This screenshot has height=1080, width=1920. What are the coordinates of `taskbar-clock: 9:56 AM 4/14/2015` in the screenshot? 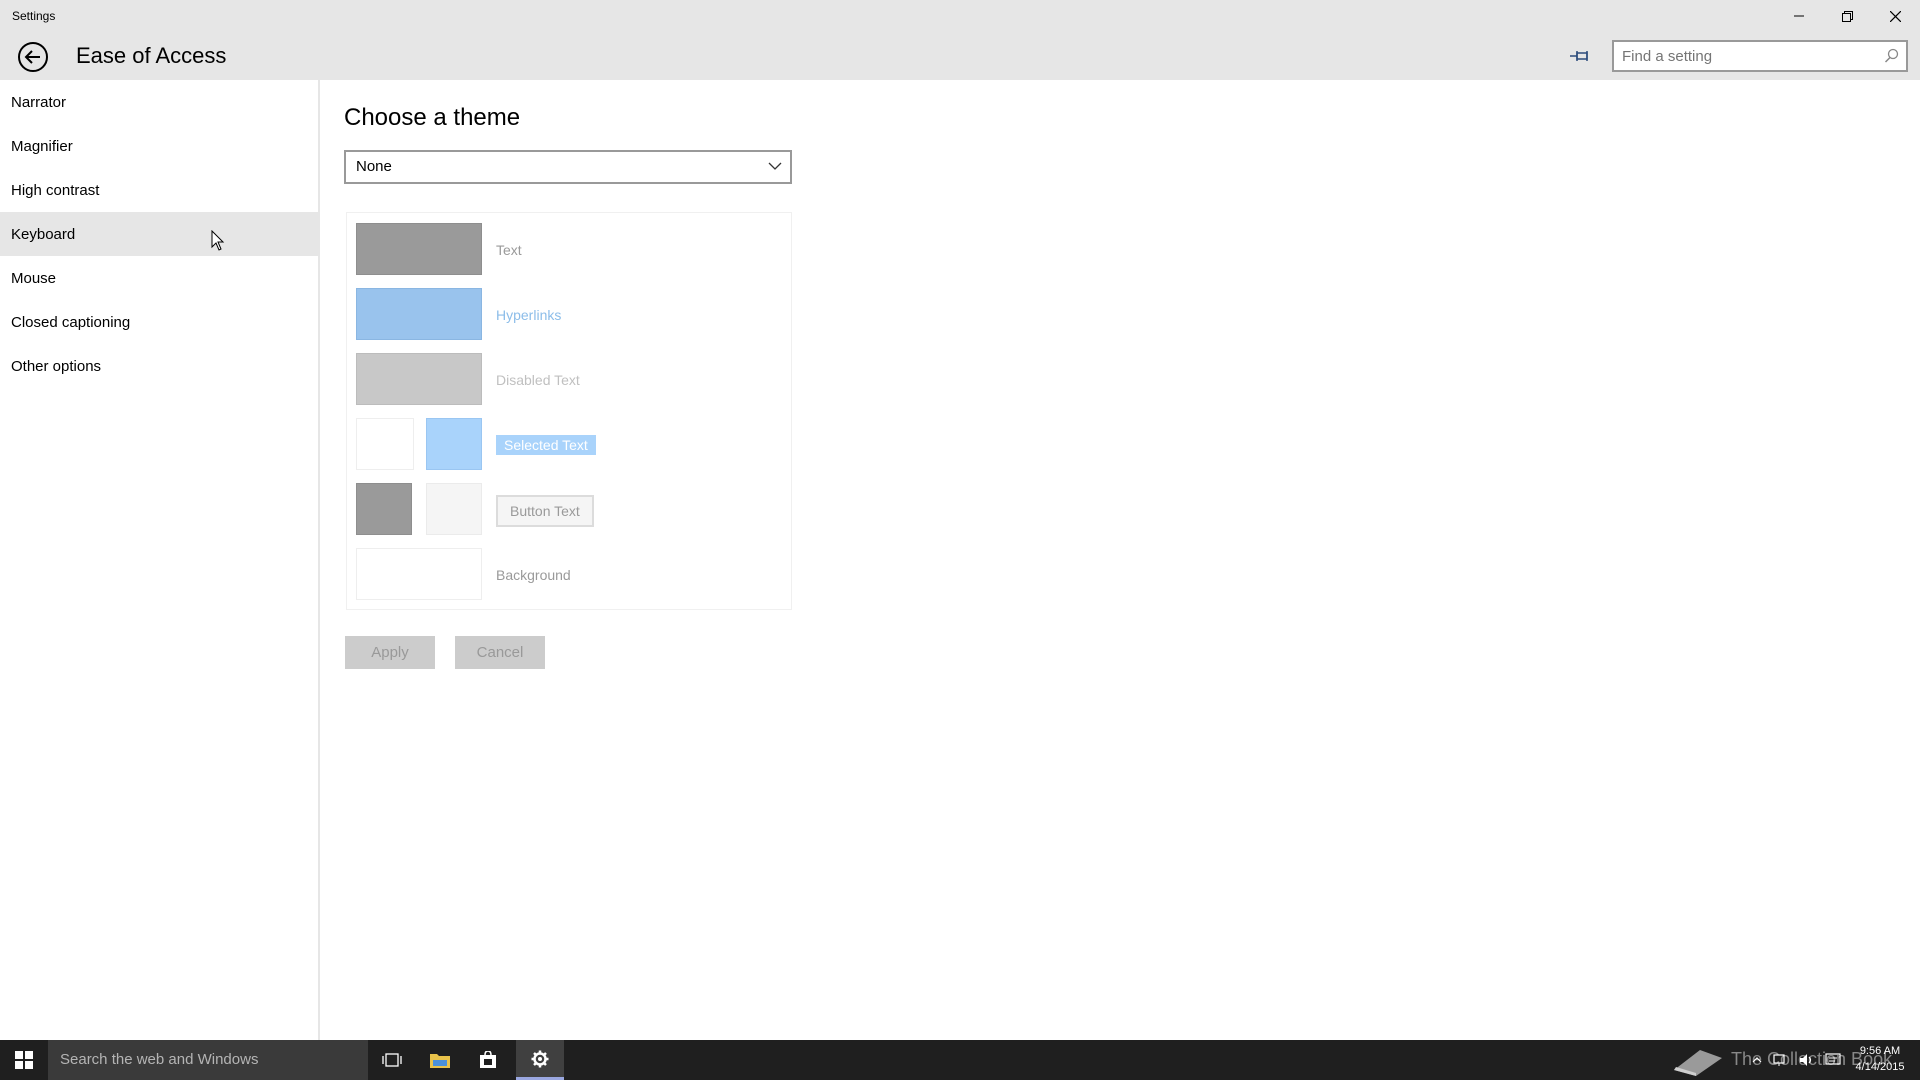 It's located at (1880, 1059).